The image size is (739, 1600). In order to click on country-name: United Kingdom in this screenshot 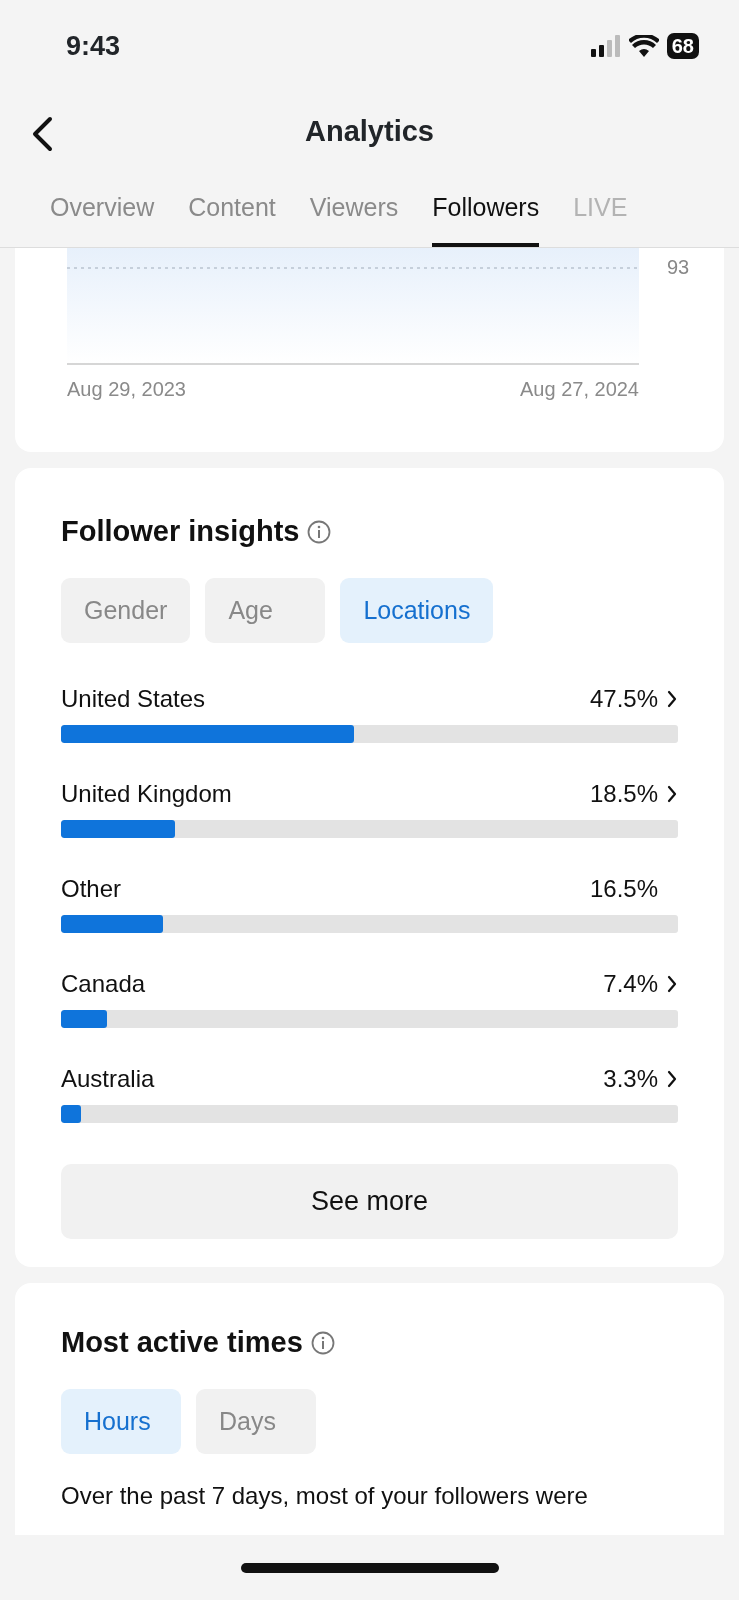, I will do `click(146, 794)`.